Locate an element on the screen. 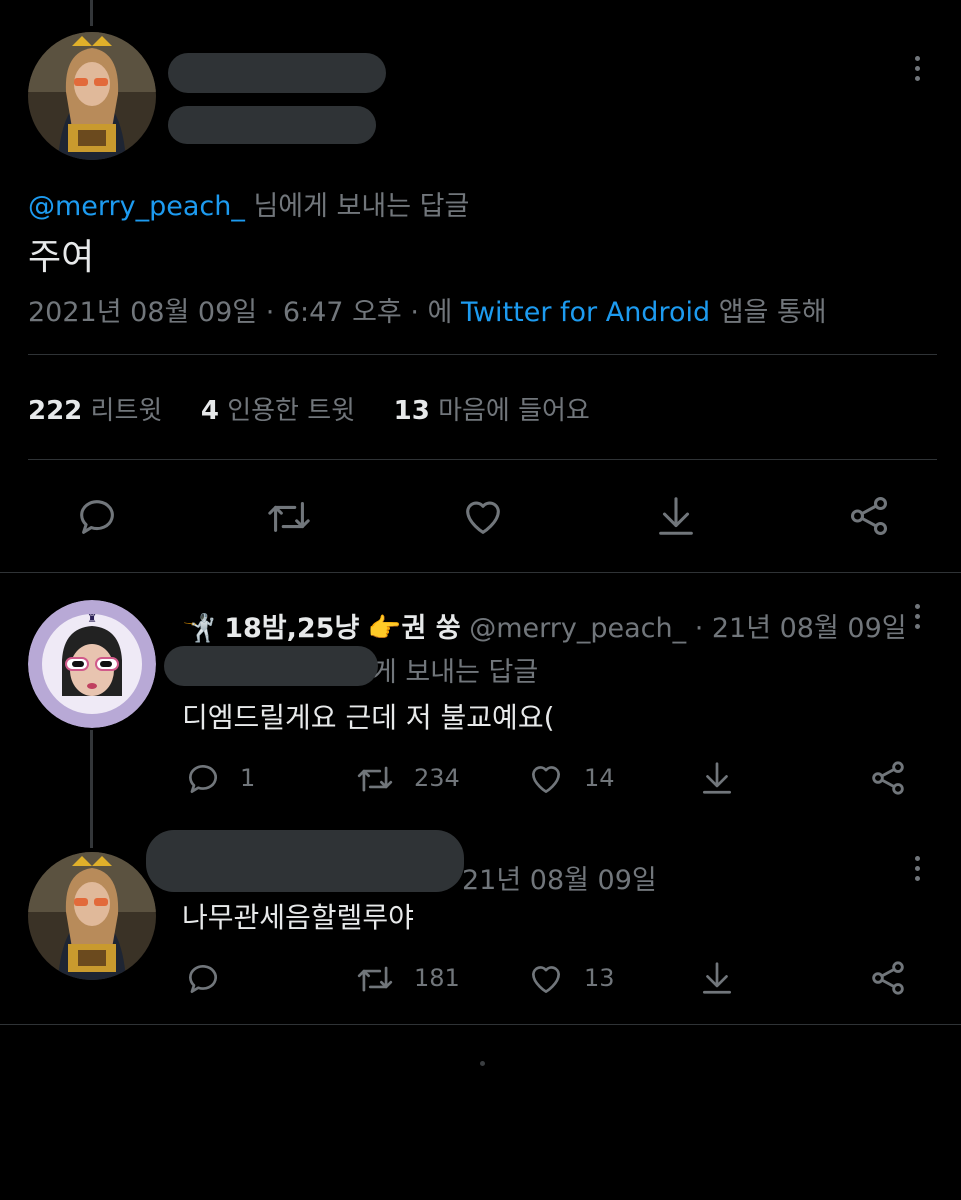 This screenshot has width=961, height=1200. reply1-reply-icon is located at coordinates (203, 779).